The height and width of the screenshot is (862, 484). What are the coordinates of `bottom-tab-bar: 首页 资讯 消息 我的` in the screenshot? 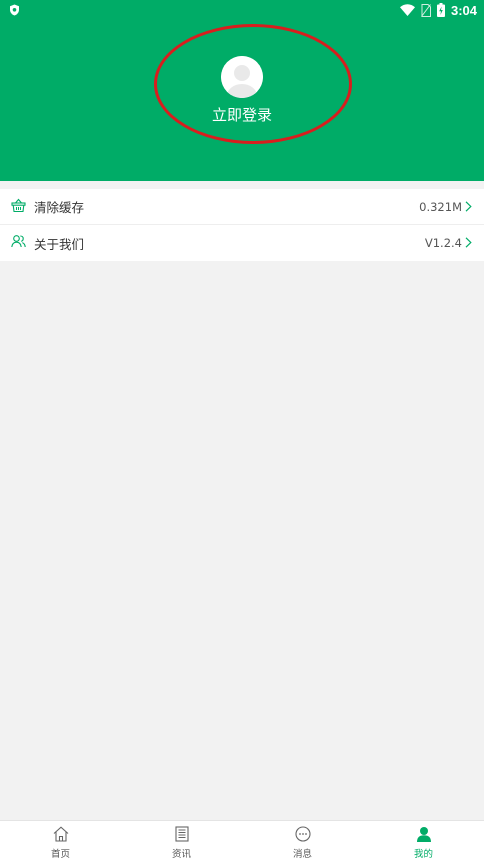 It's located at (242, 841).